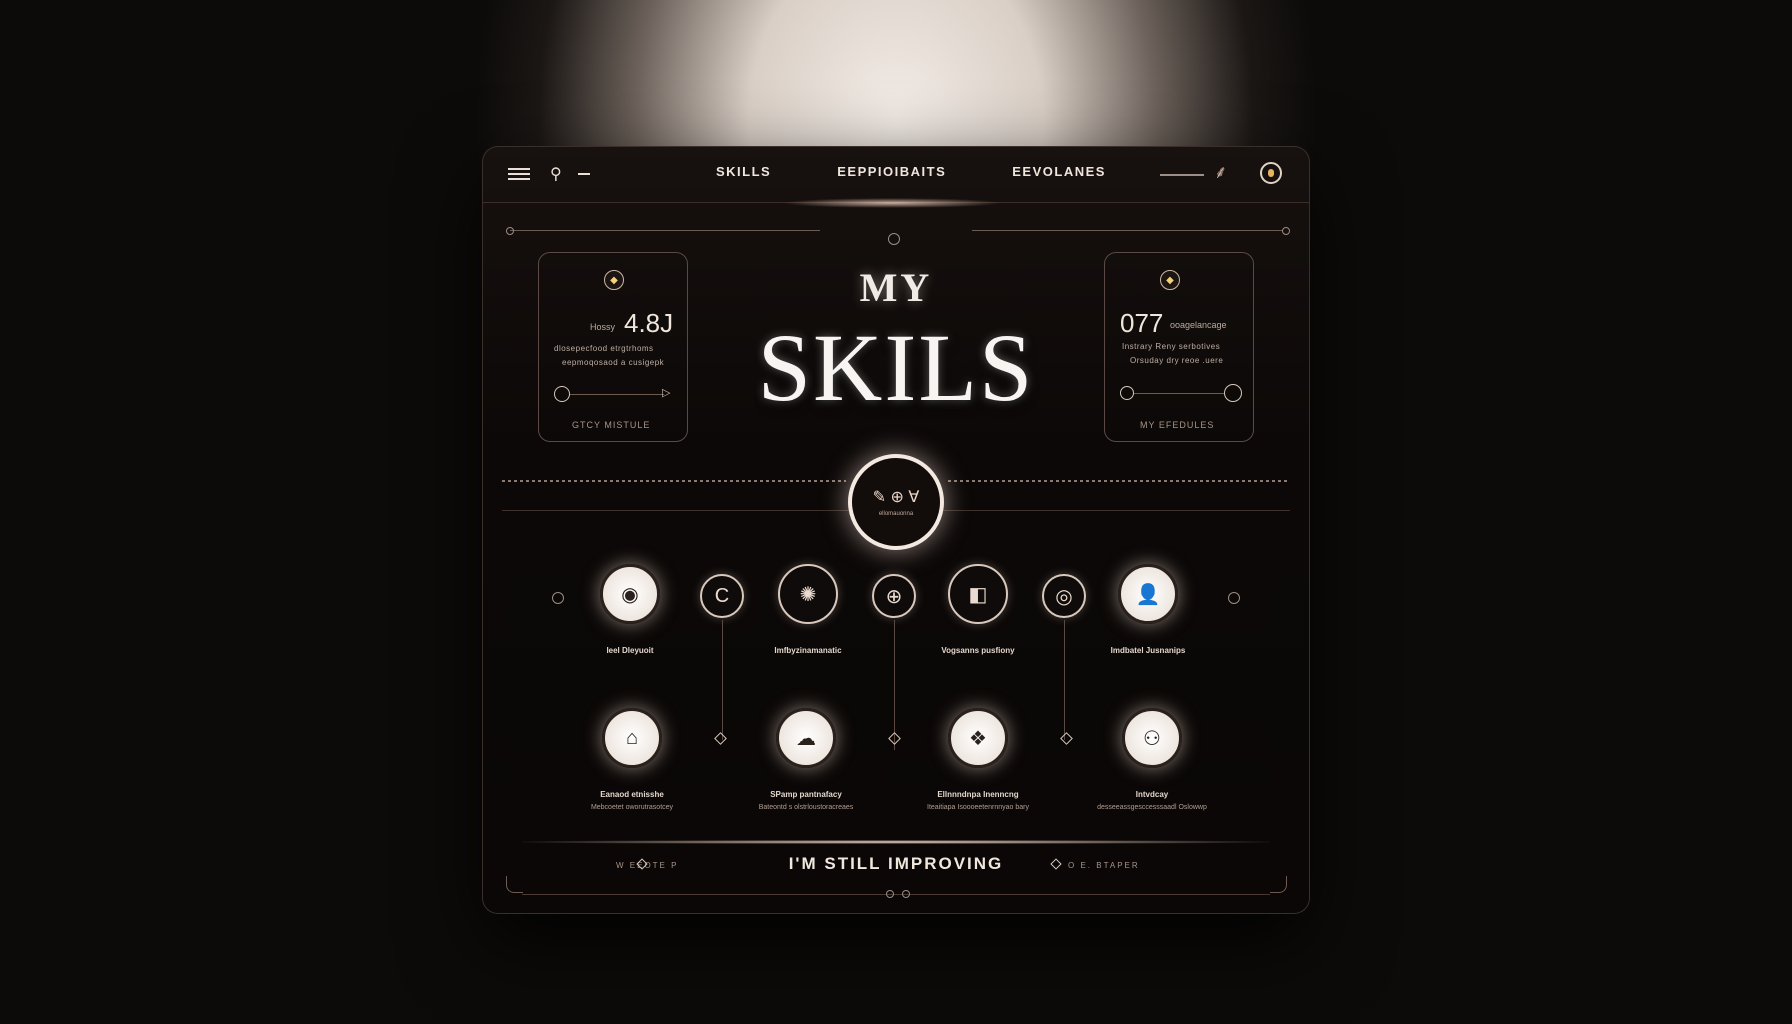  What do you see at coordinates (1148, 650) in the screenshot?
I see `skill-label: Imdbatel Jusnanips` at bounding box center [1148, 650].